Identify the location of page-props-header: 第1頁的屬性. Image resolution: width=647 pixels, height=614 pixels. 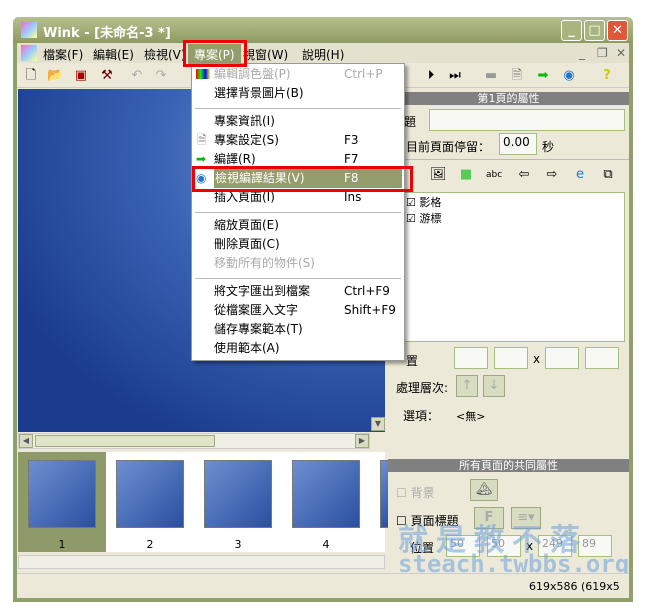
(508, 98).